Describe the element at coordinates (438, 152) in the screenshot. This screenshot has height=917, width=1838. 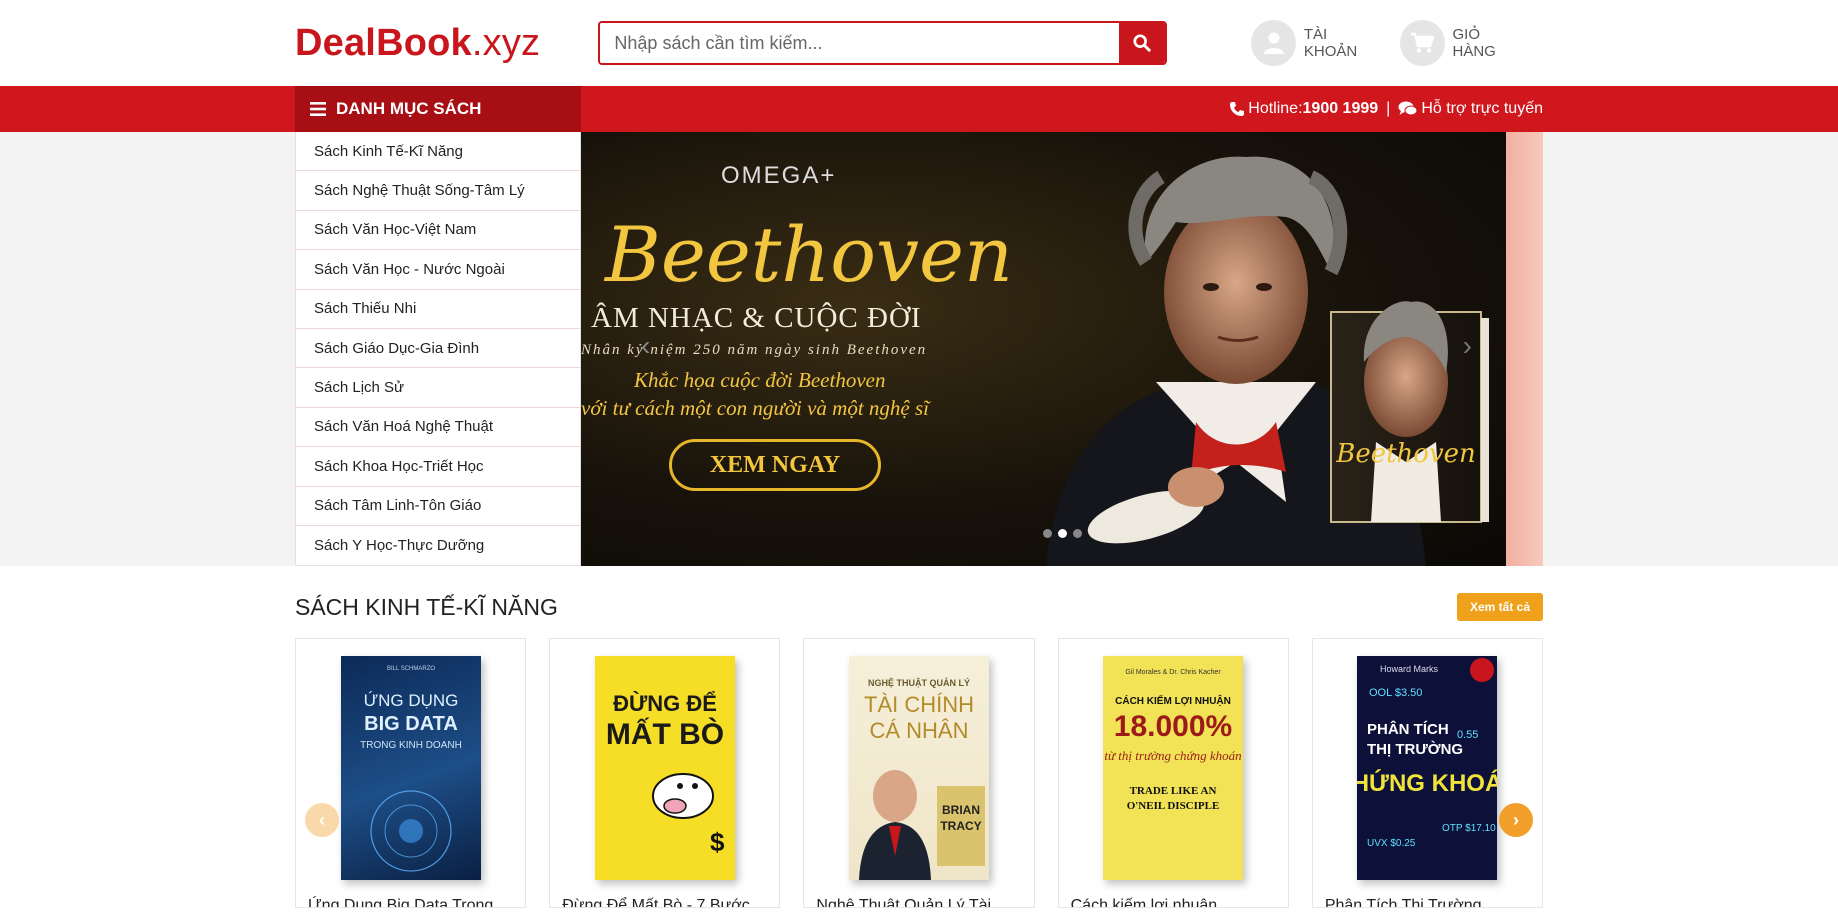
I see `category-item: Sách Kinh Tế-Kĩ Năng` at that location.